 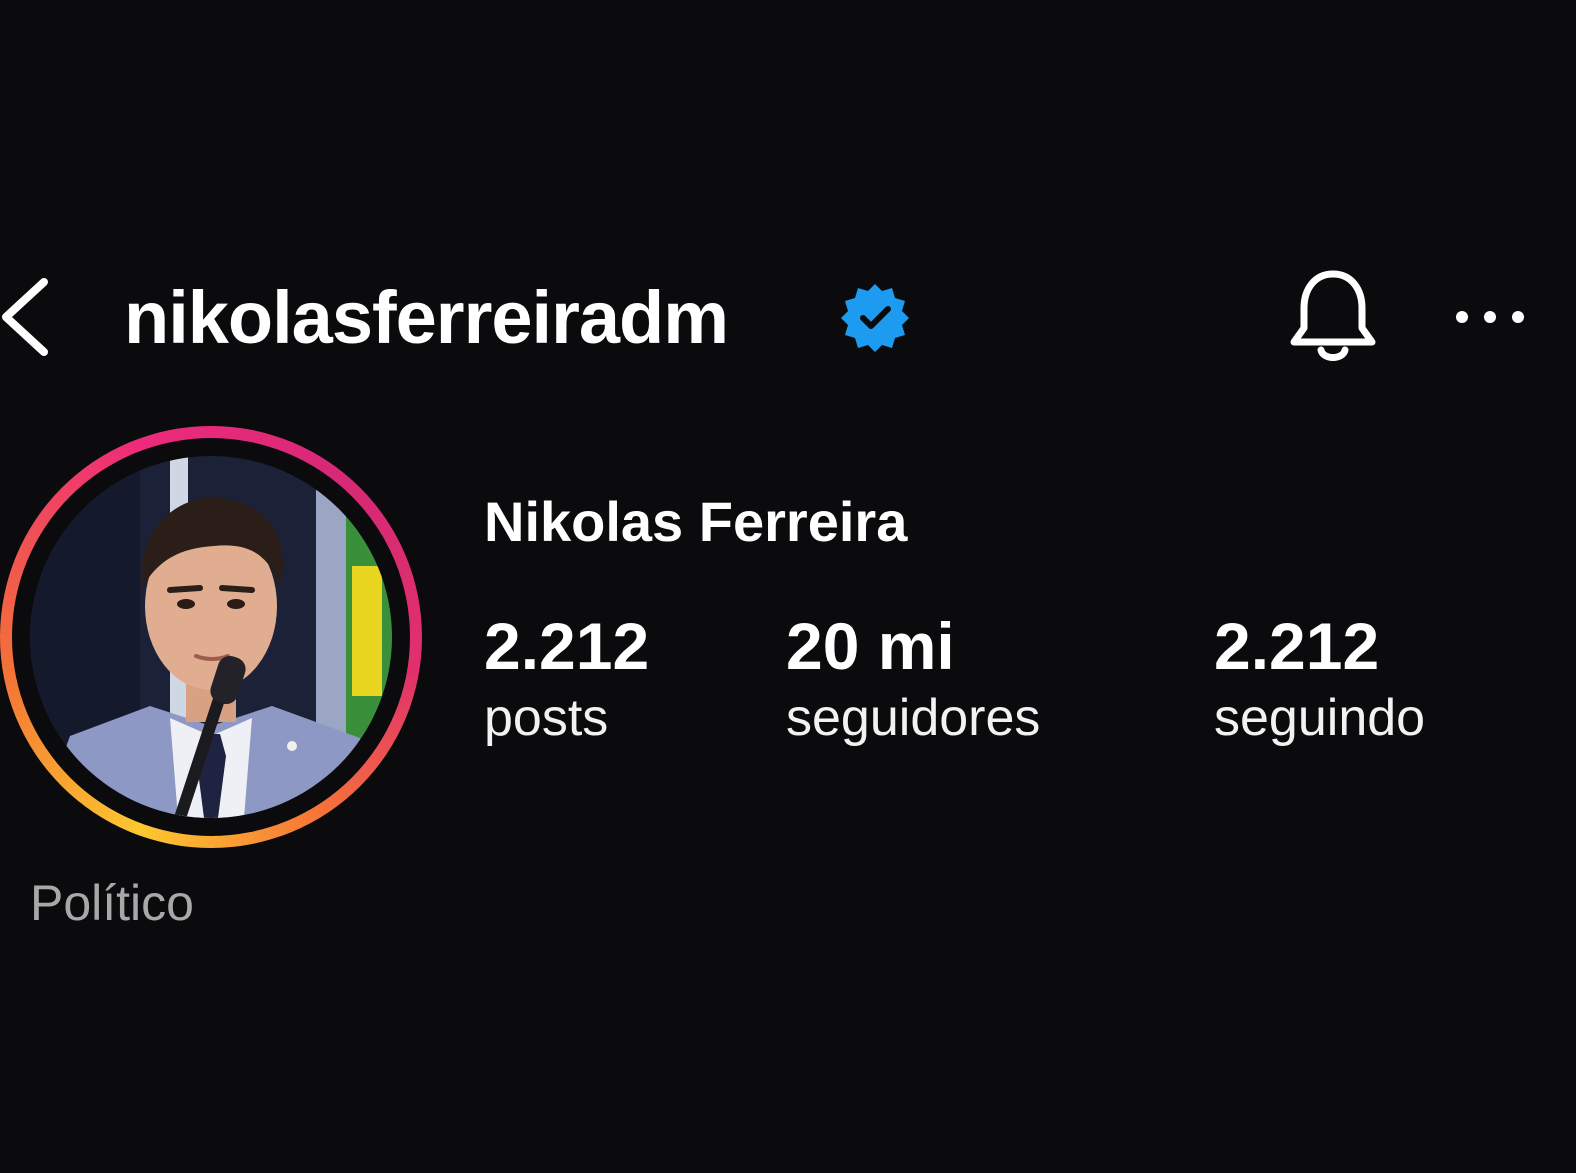 I want to click on avatar-story-ring, so click(x=211, y=637).